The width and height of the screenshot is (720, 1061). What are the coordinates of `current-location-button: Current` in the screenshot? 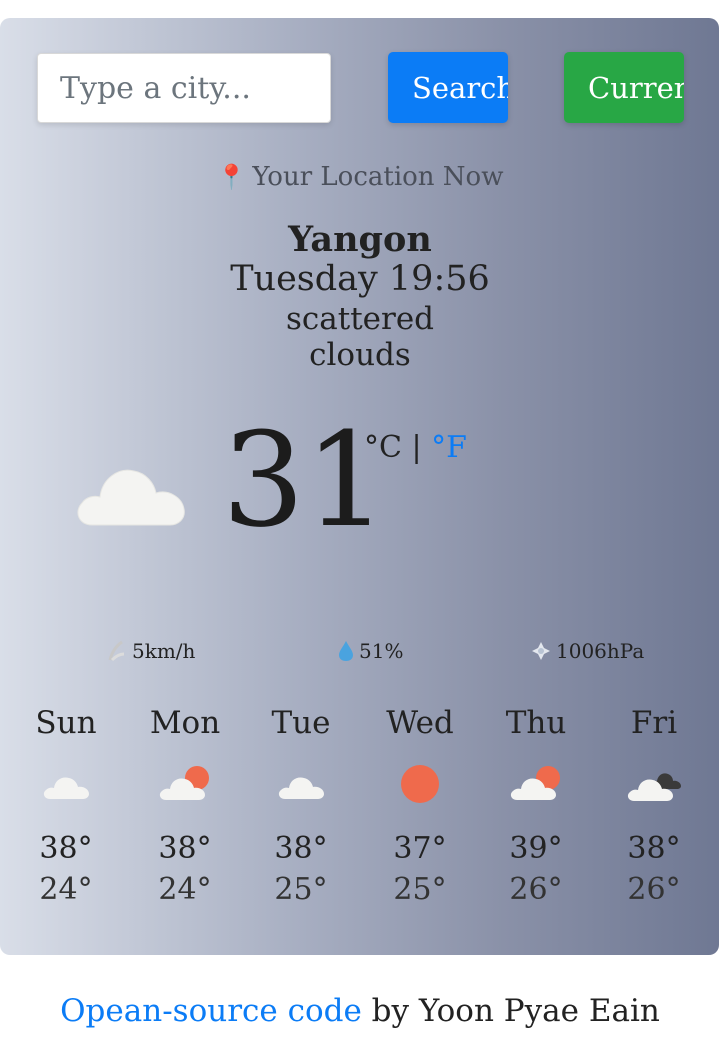 It's located at (624, 87).